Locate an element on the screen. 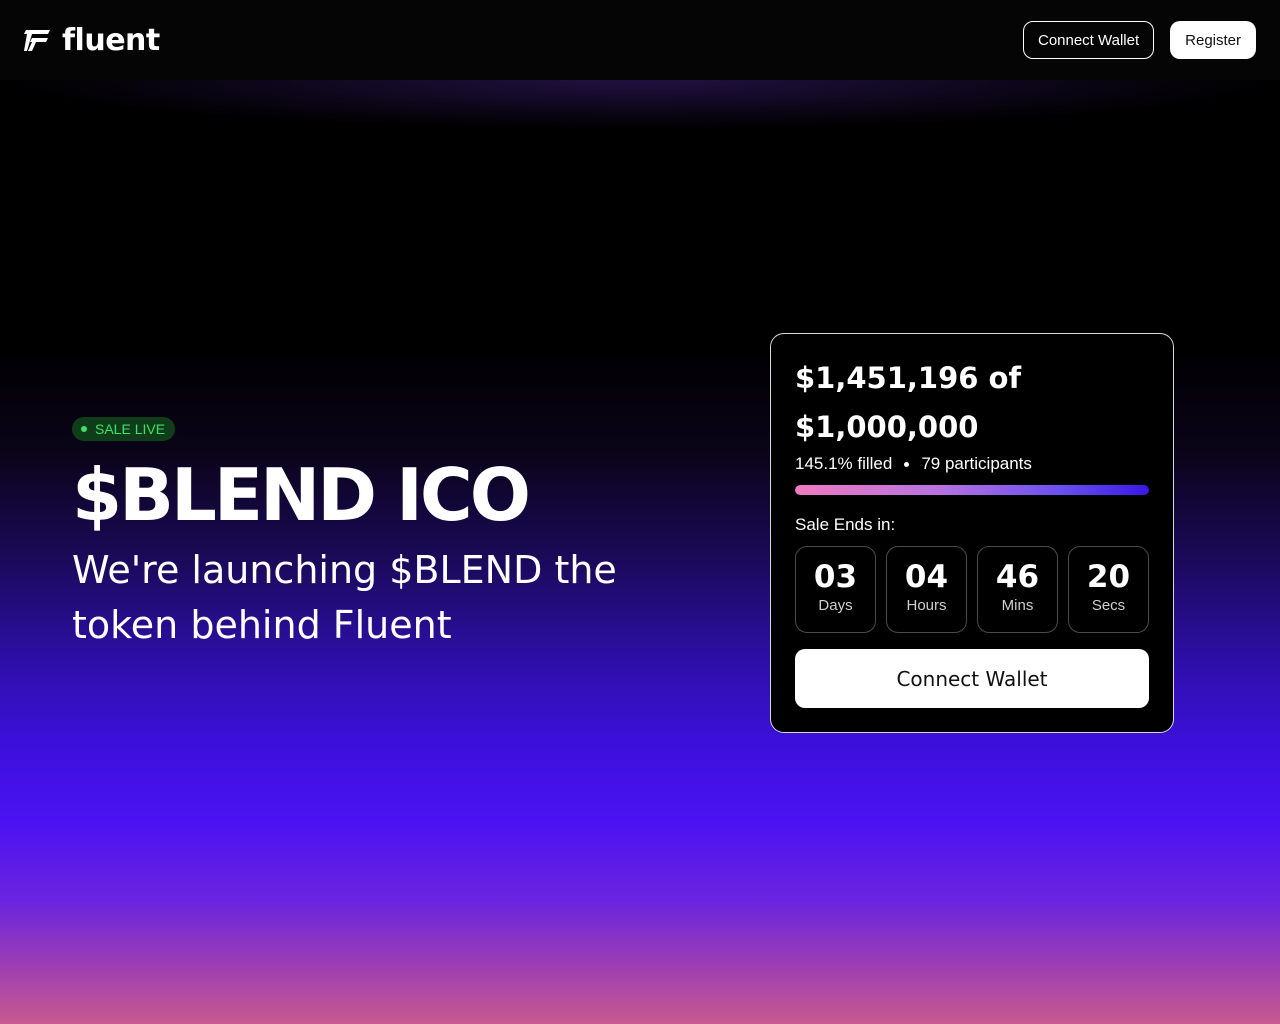 The width and height of the screenshot is (1280, 1024). card-connect-wallet-button: Connect Wallet is located at coordinates (972, 678).